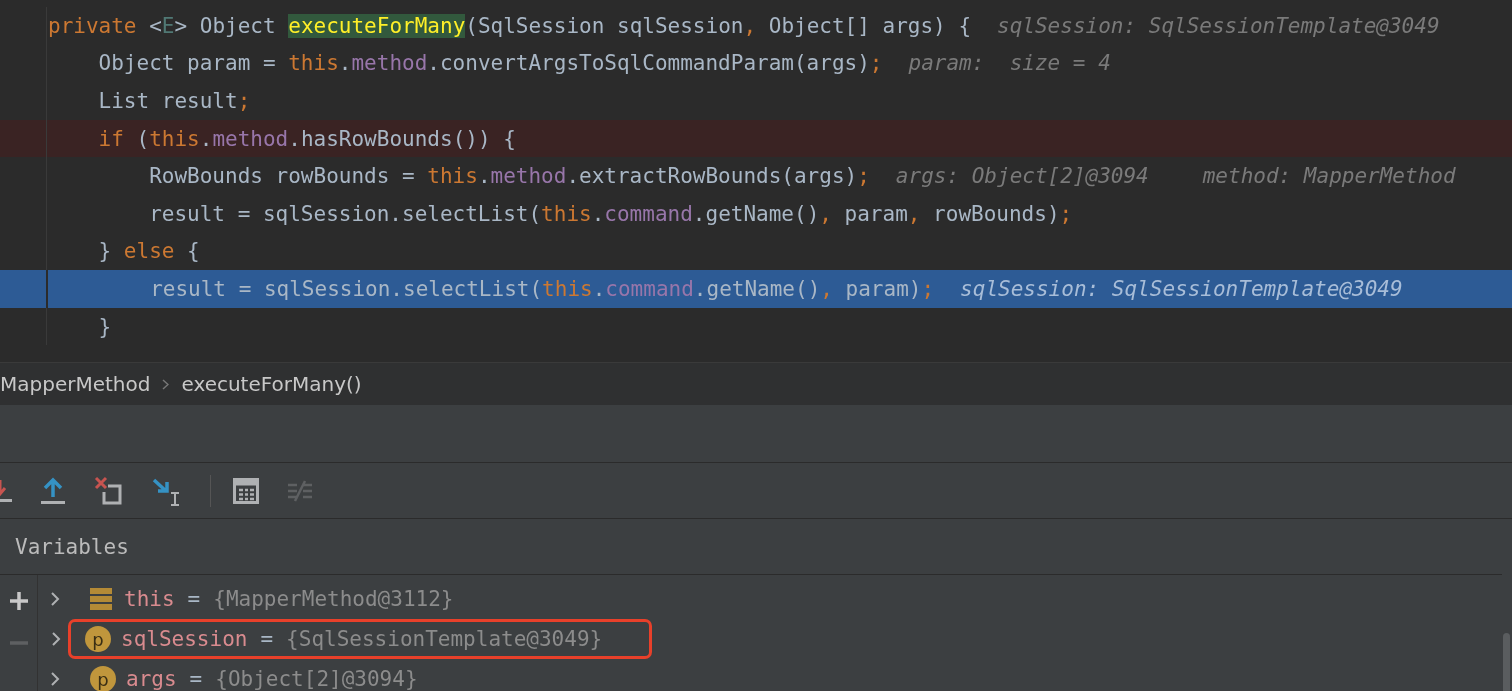 This screenshot has width=1512, height=691. I want to click on code-line: } else {, so click(148, 251).